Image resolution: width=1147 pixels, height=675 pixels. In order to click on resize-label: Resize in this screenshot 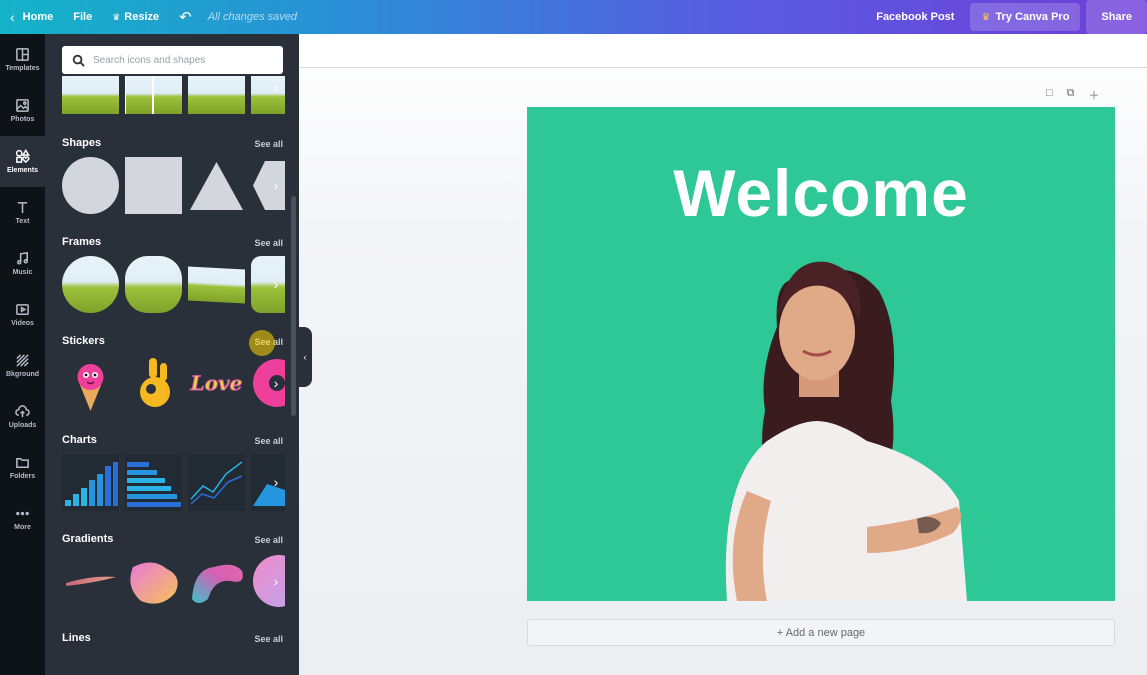, I will do `click(142, 17)`.